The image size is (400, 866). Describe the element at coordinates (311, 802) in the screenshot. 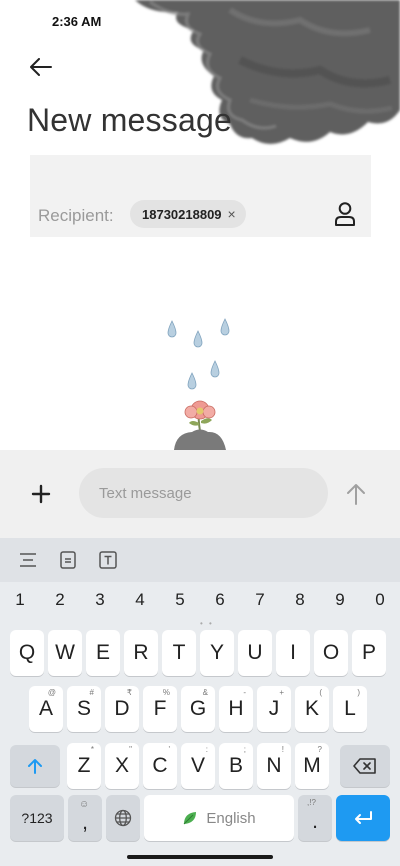

I see `period-sub: ,!?` at that location.